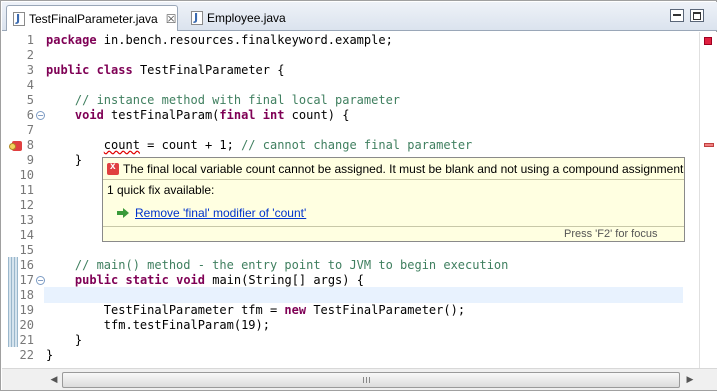  I want to click on editor-tab-bar: TestFinalParameter.java ☒ Employee.java, so click(359, 16).